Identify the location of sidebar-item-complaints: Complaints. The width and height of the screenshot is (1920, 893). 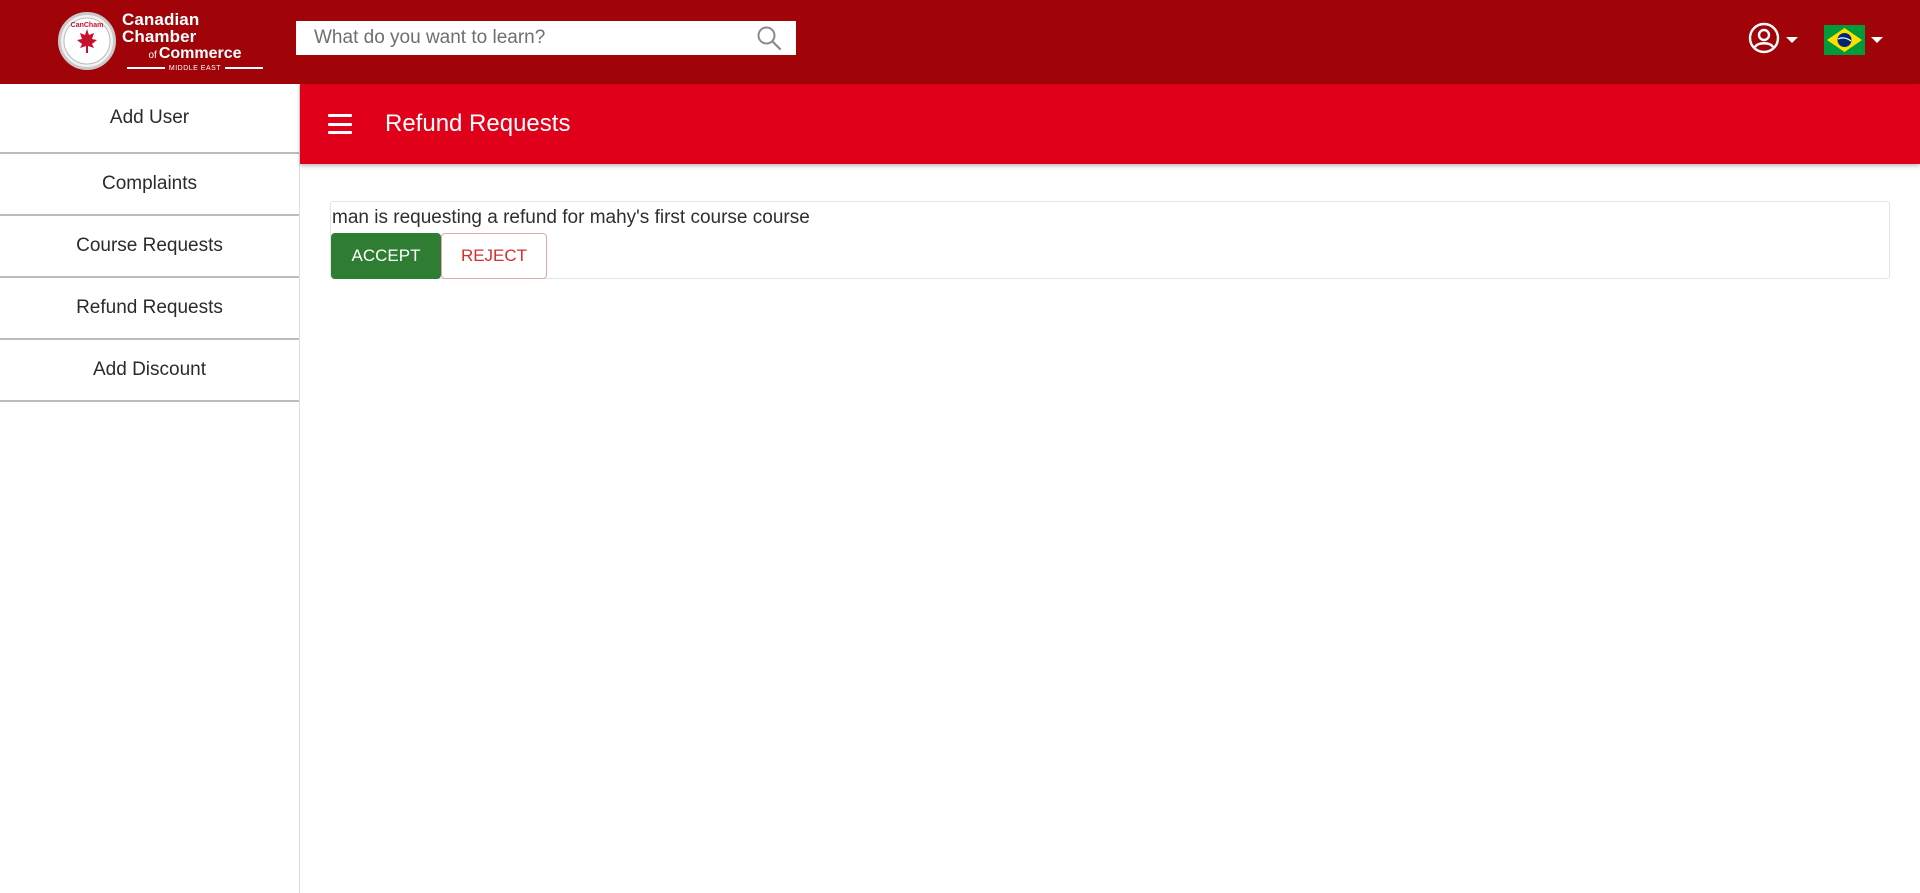
(149, 185).